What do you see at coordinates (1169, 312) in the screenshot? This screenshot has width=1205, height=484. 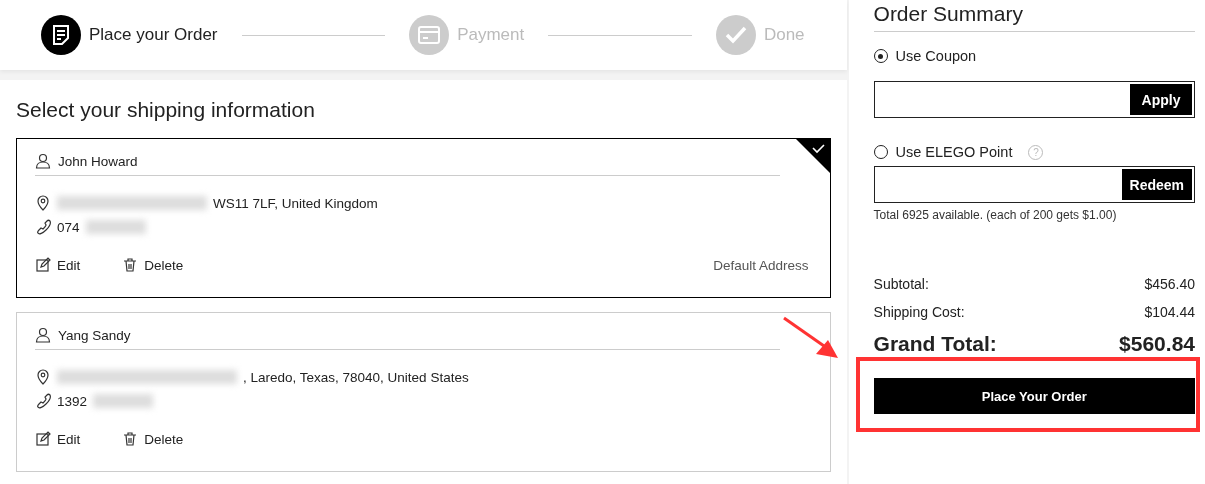 I see `total-value: $104.44` at bounding box center [1169, 312].